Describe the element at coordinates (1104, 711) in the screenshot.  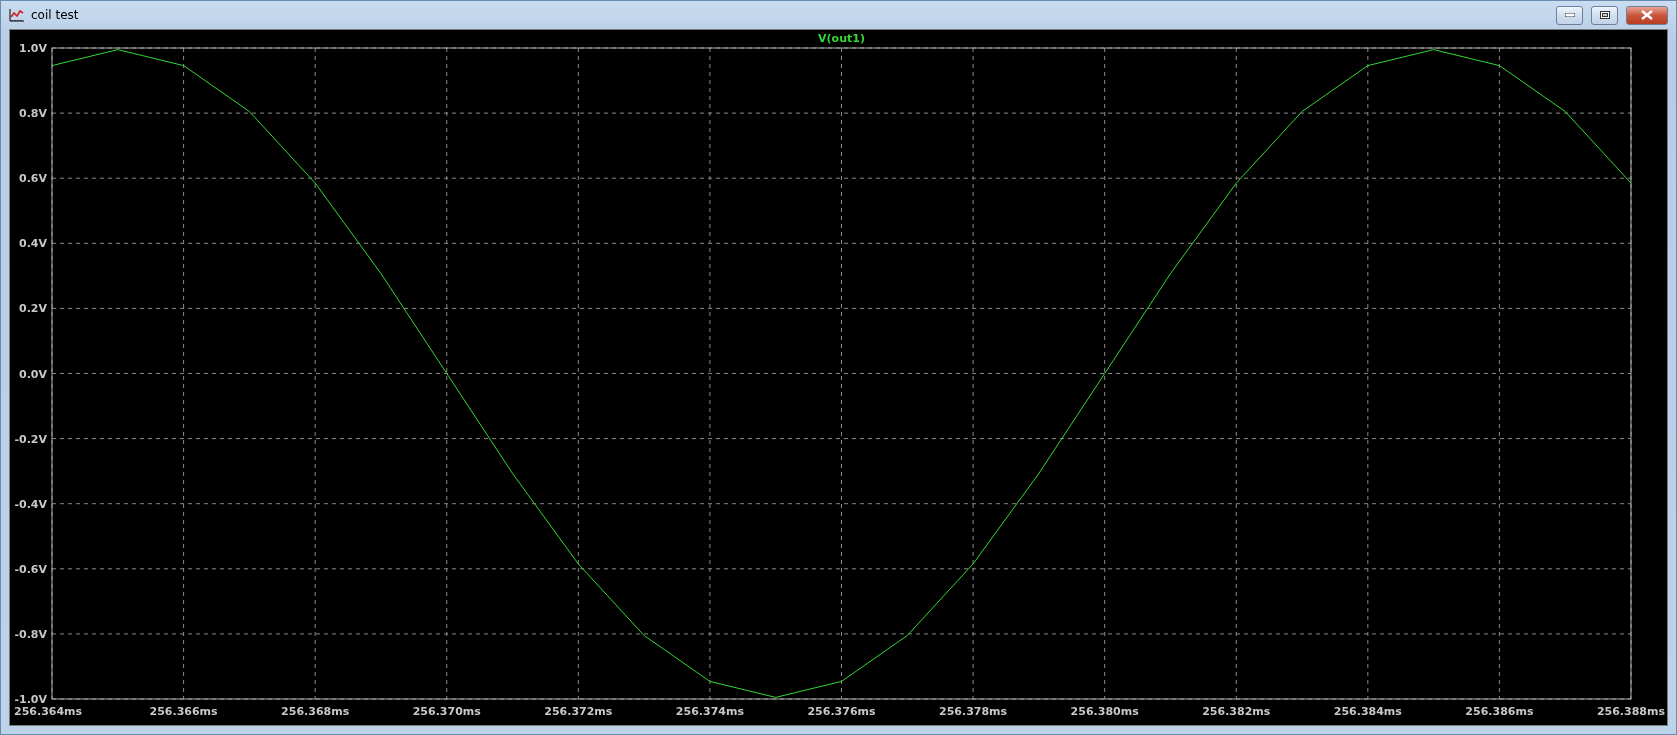
I see `x-tick-label: 256.380ms` at that location.